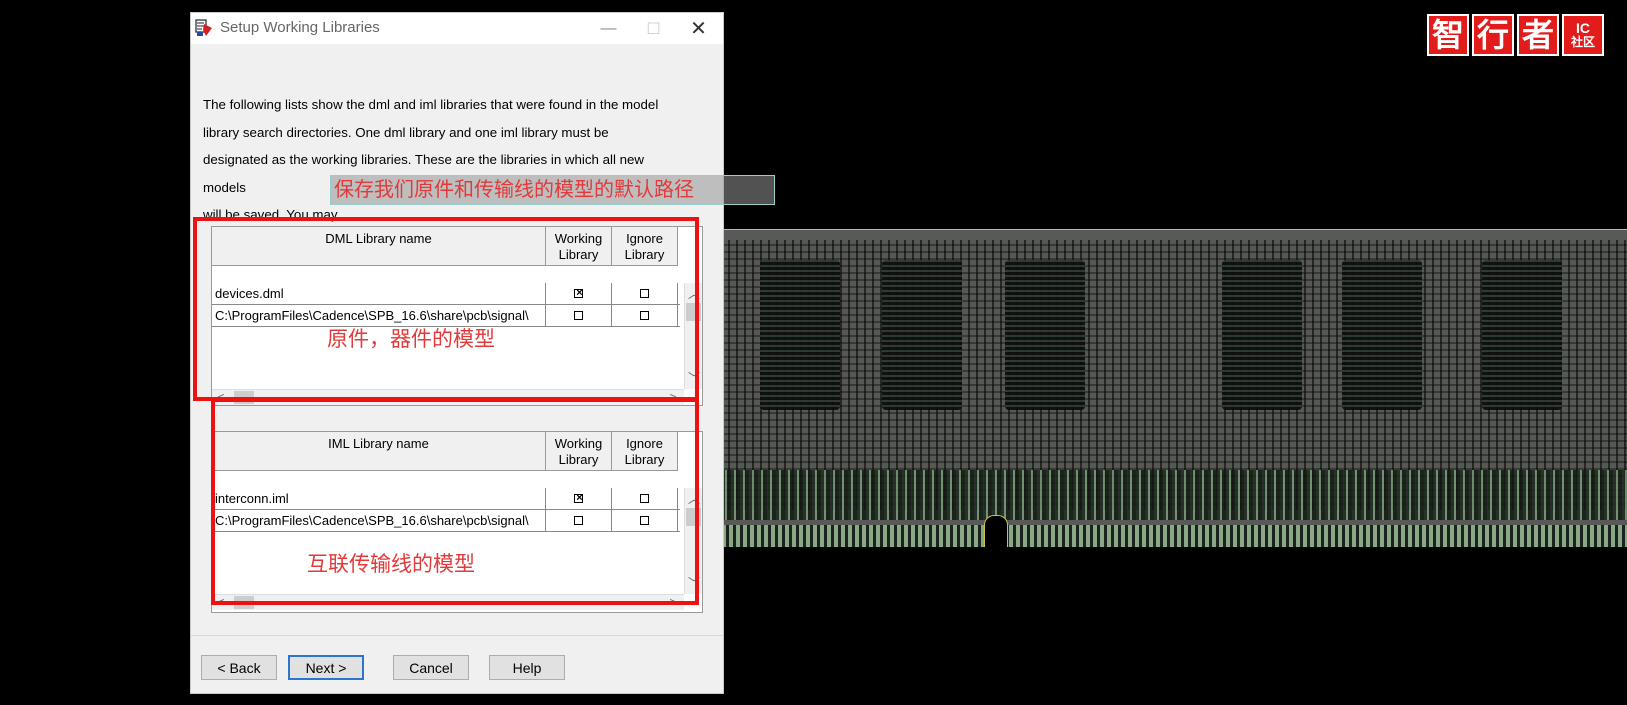  Describe the element at coordinates (300, 27) in the screenshot. I see `window-title: Setup Working Libraries` at that location.